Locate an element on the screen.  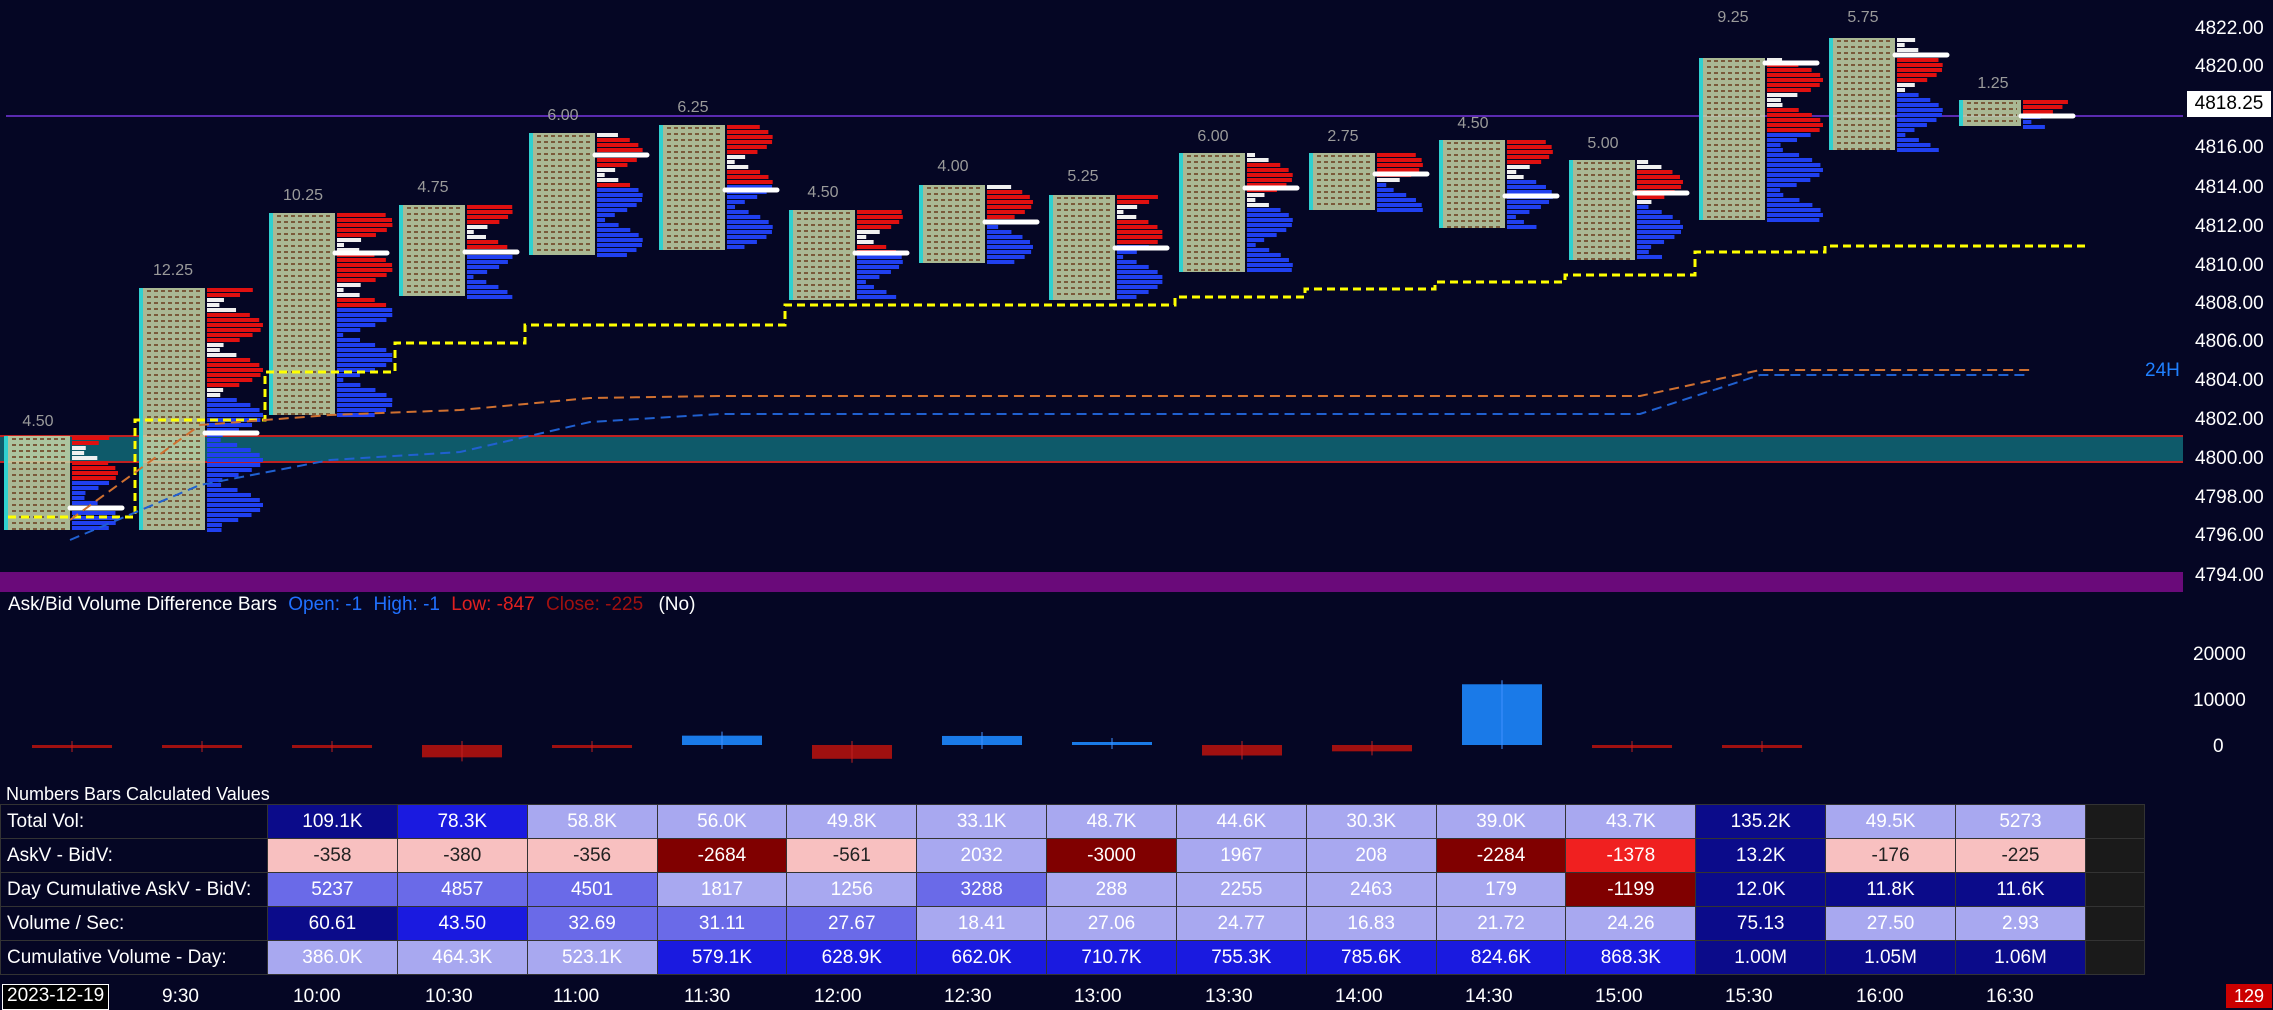
study-close: Close: -225 is located at coordinates (595, 604).